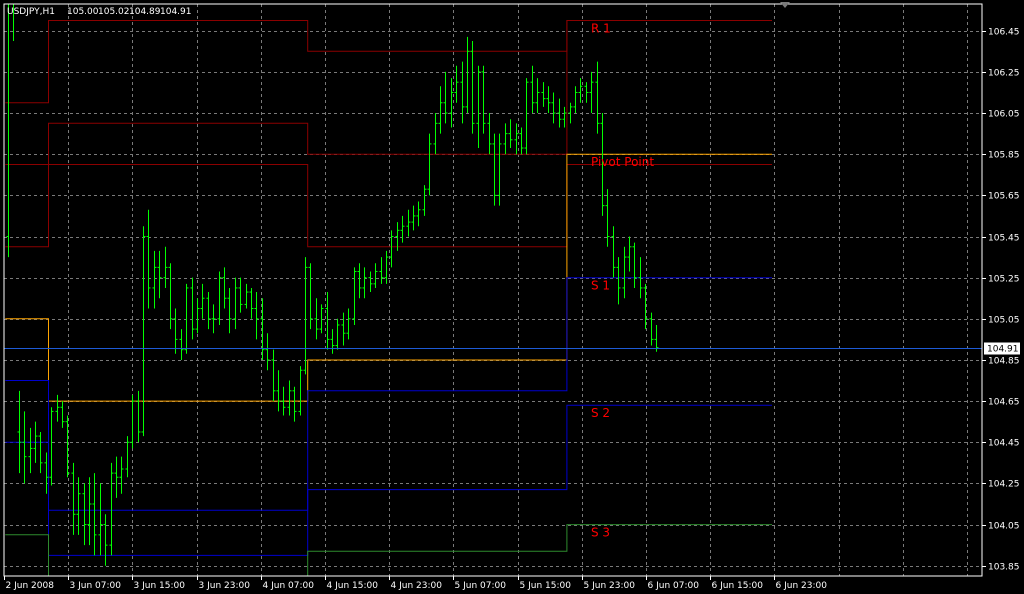 The height and width of the screenshot is (594, 1024). Describe the element at coordinates (417, 586) in the screenshot. I see `x-tick-label: 4 Jun 23:00` at that location.